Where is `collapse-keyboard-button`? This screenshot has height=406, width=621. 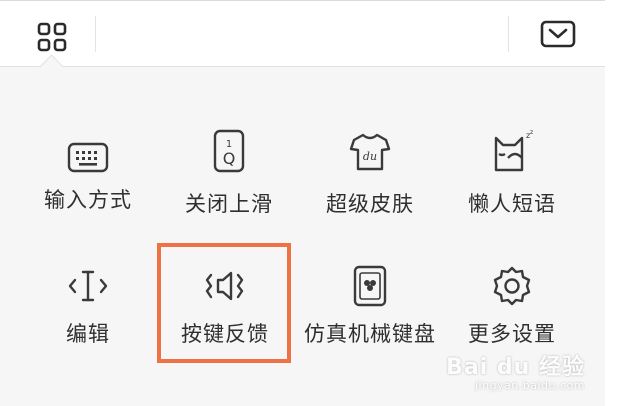 collapse-keyboard-button is located at coordinates (558, 34).